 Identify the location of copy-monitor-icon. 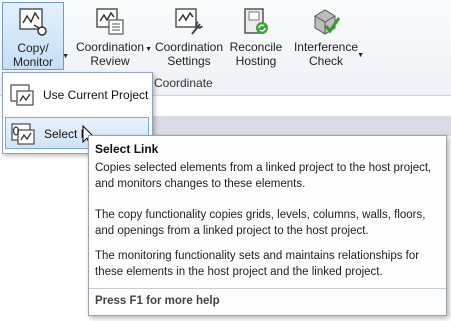
(33, 22).